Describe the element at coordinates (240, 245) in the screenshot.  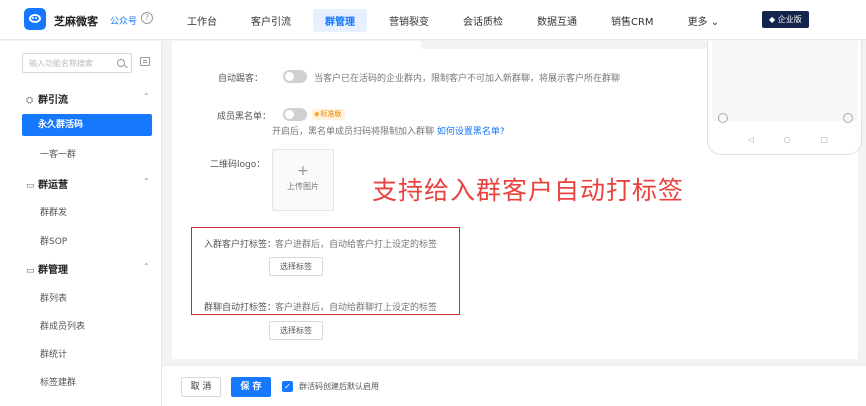
I see `customer-tag-label: 入群客户打标签：` at that location.